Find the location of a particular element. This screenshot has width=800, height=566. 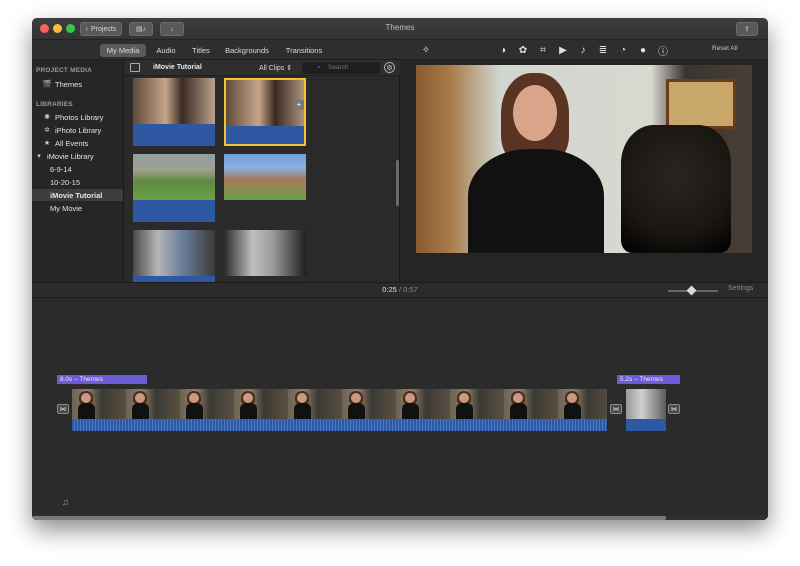

volume-icon: ♪ is located at coordinates (583, 50).